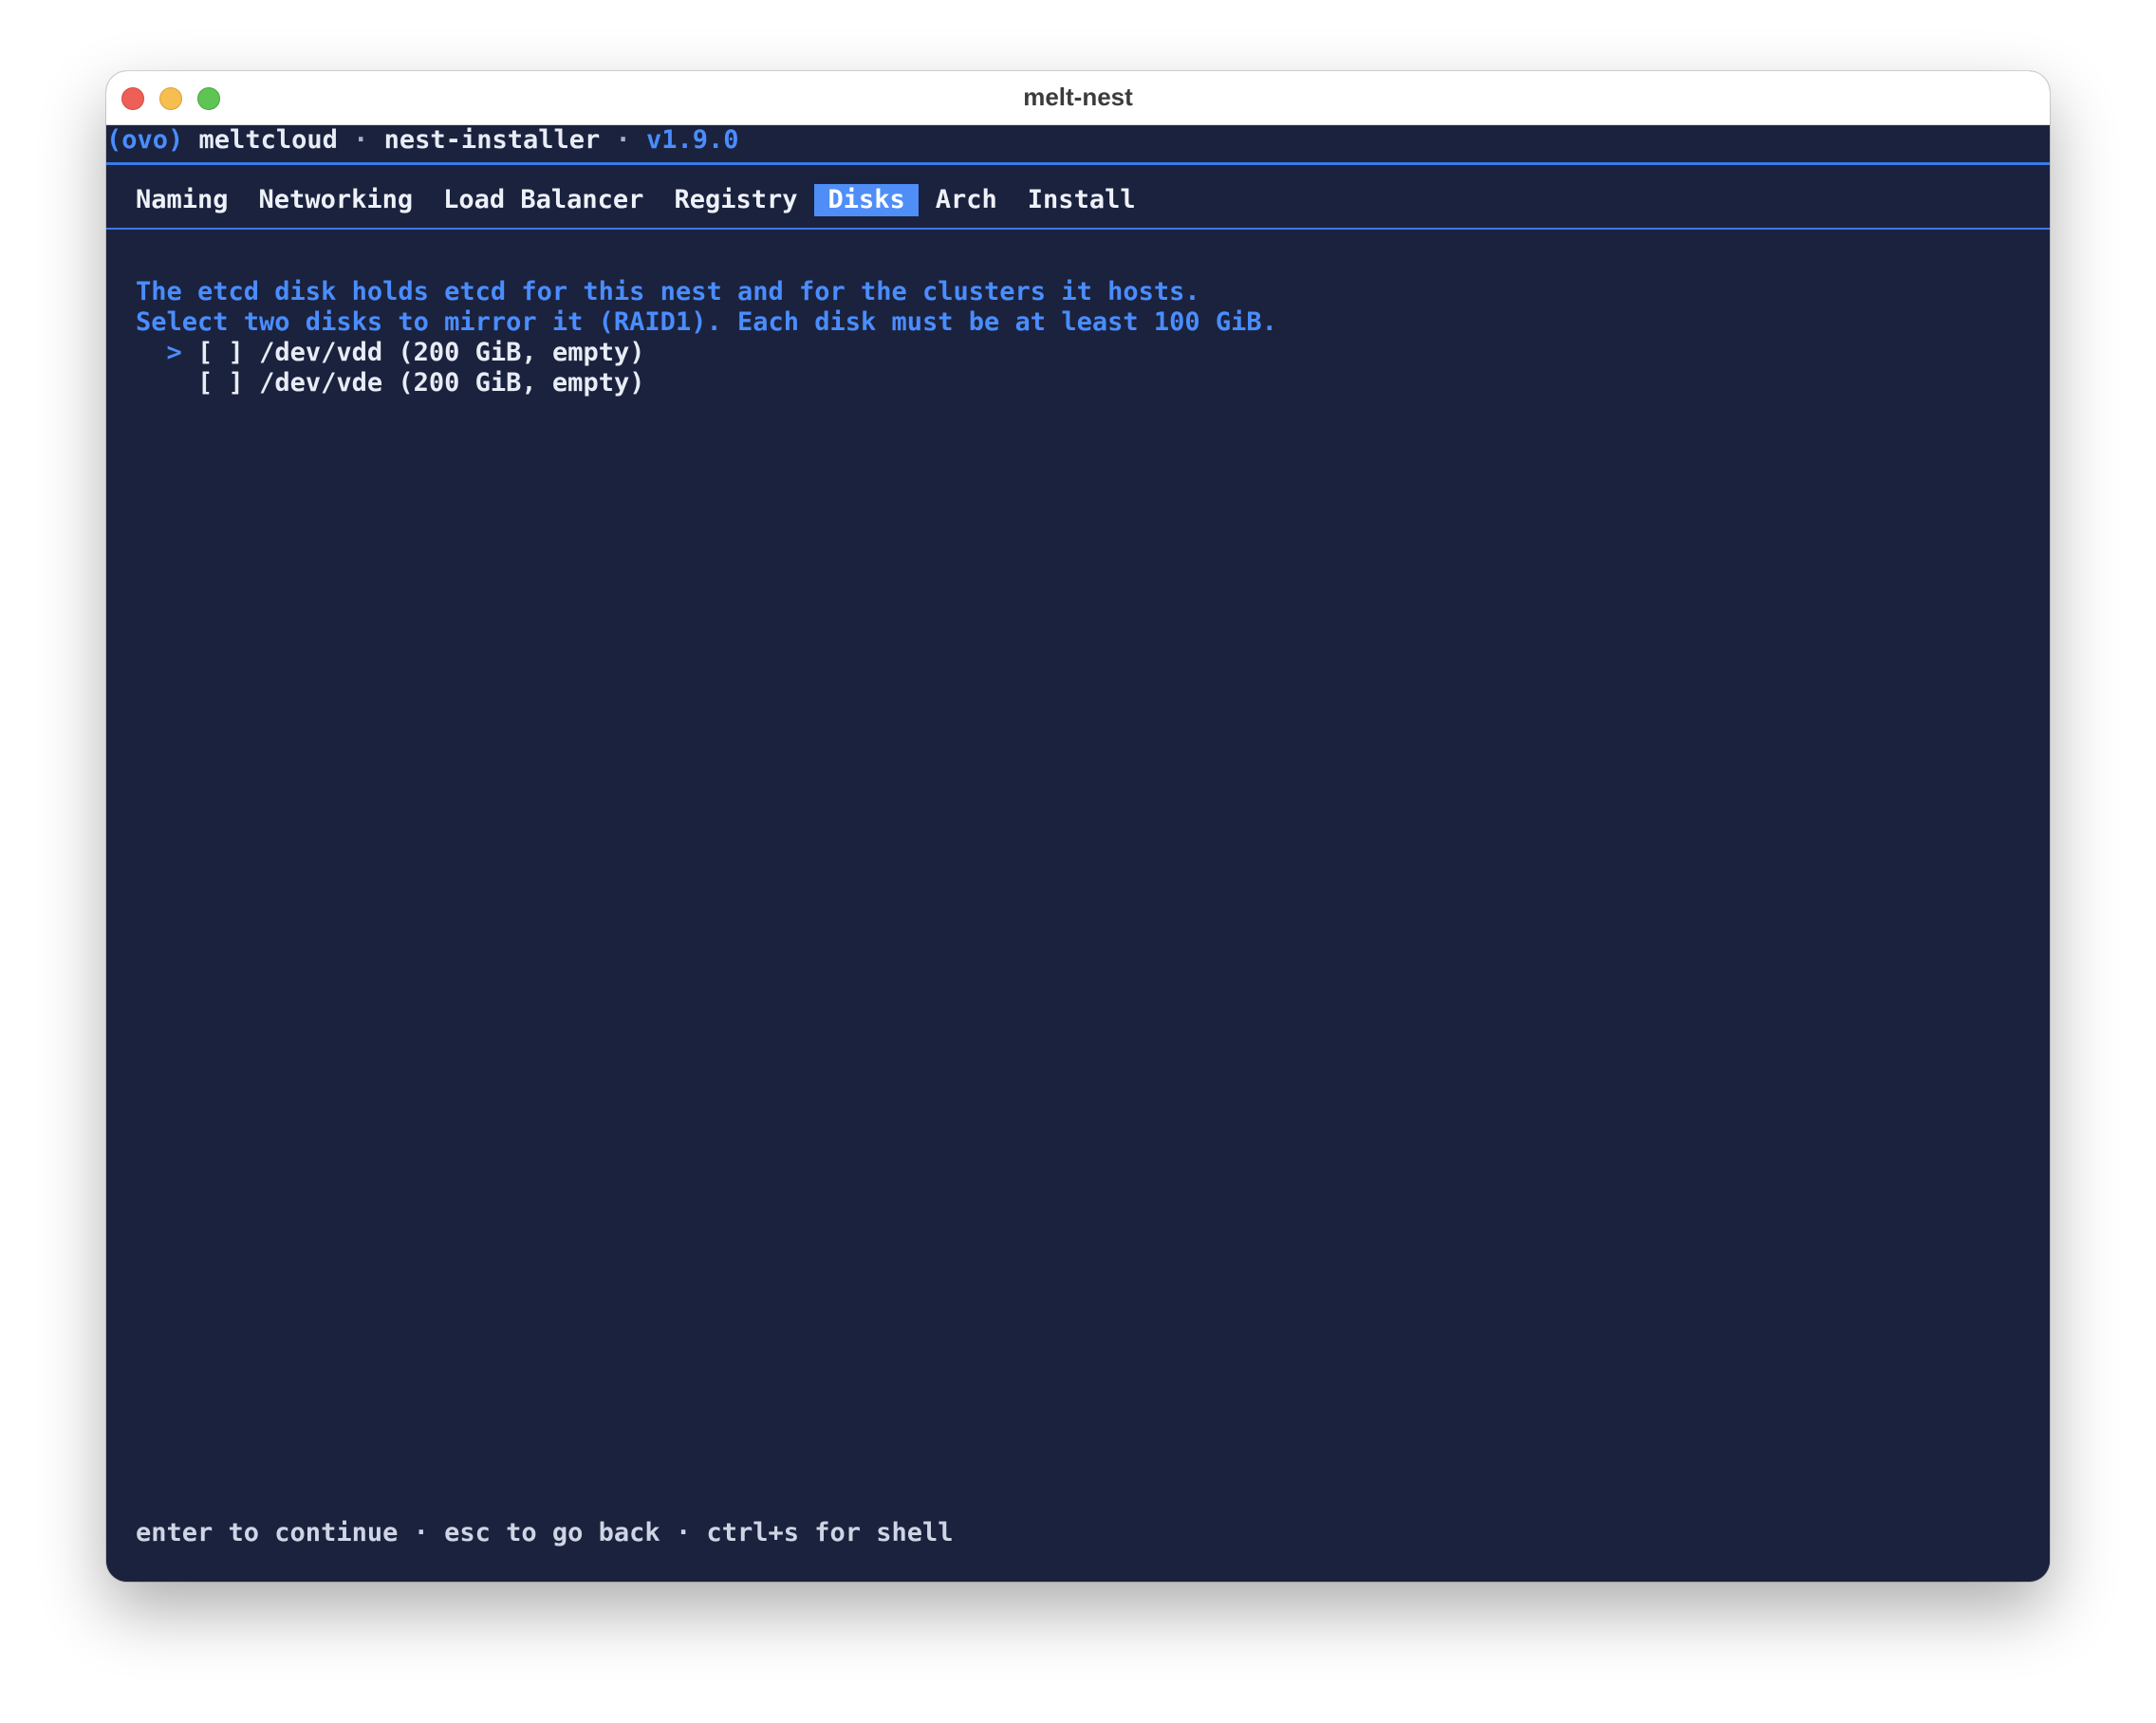 This screenshot has width=2156, height=1723. What do you see at coordinates (336, 200) in the screenshot?
I see `tab-networking: Networking` at bounding box center [336, 200].